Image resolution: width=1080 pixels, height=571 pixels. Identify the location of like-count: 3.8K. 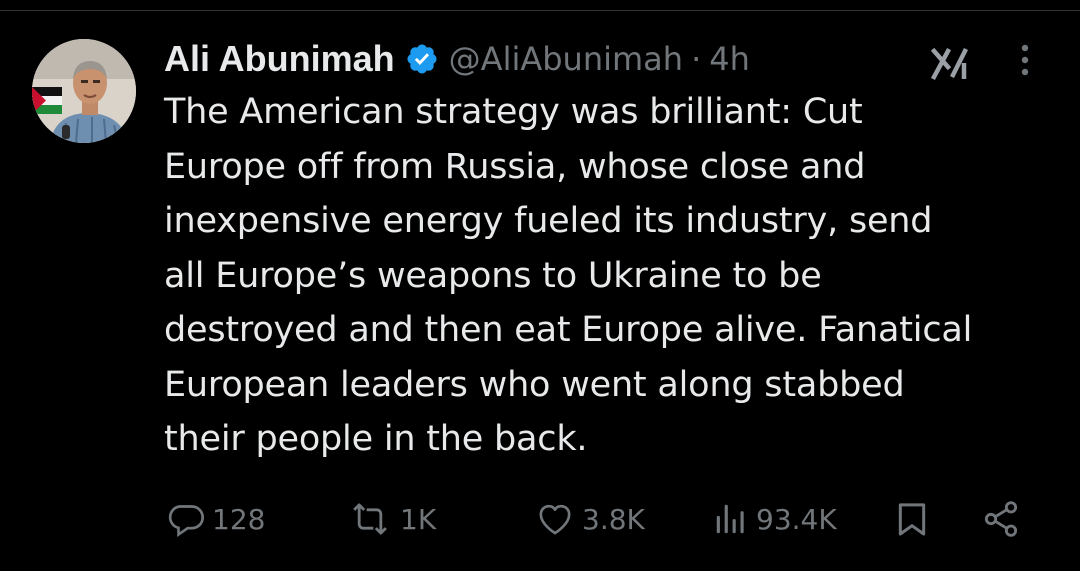
(613, 519).